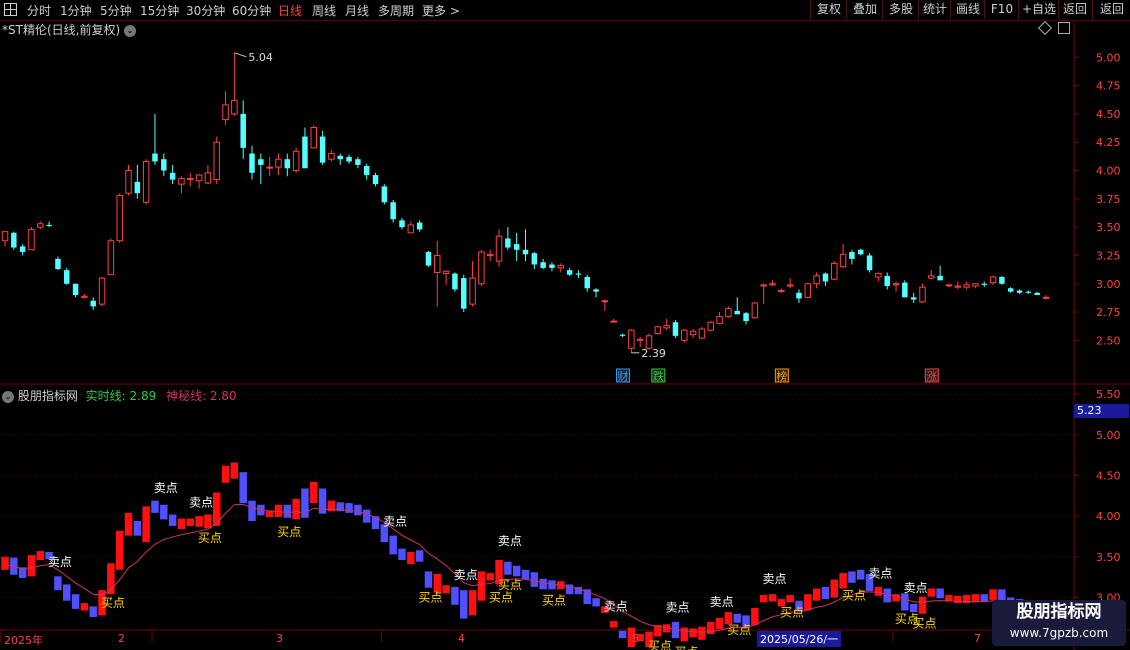  I want to click on timeframe-monthly: 月线, so click(357, 10).